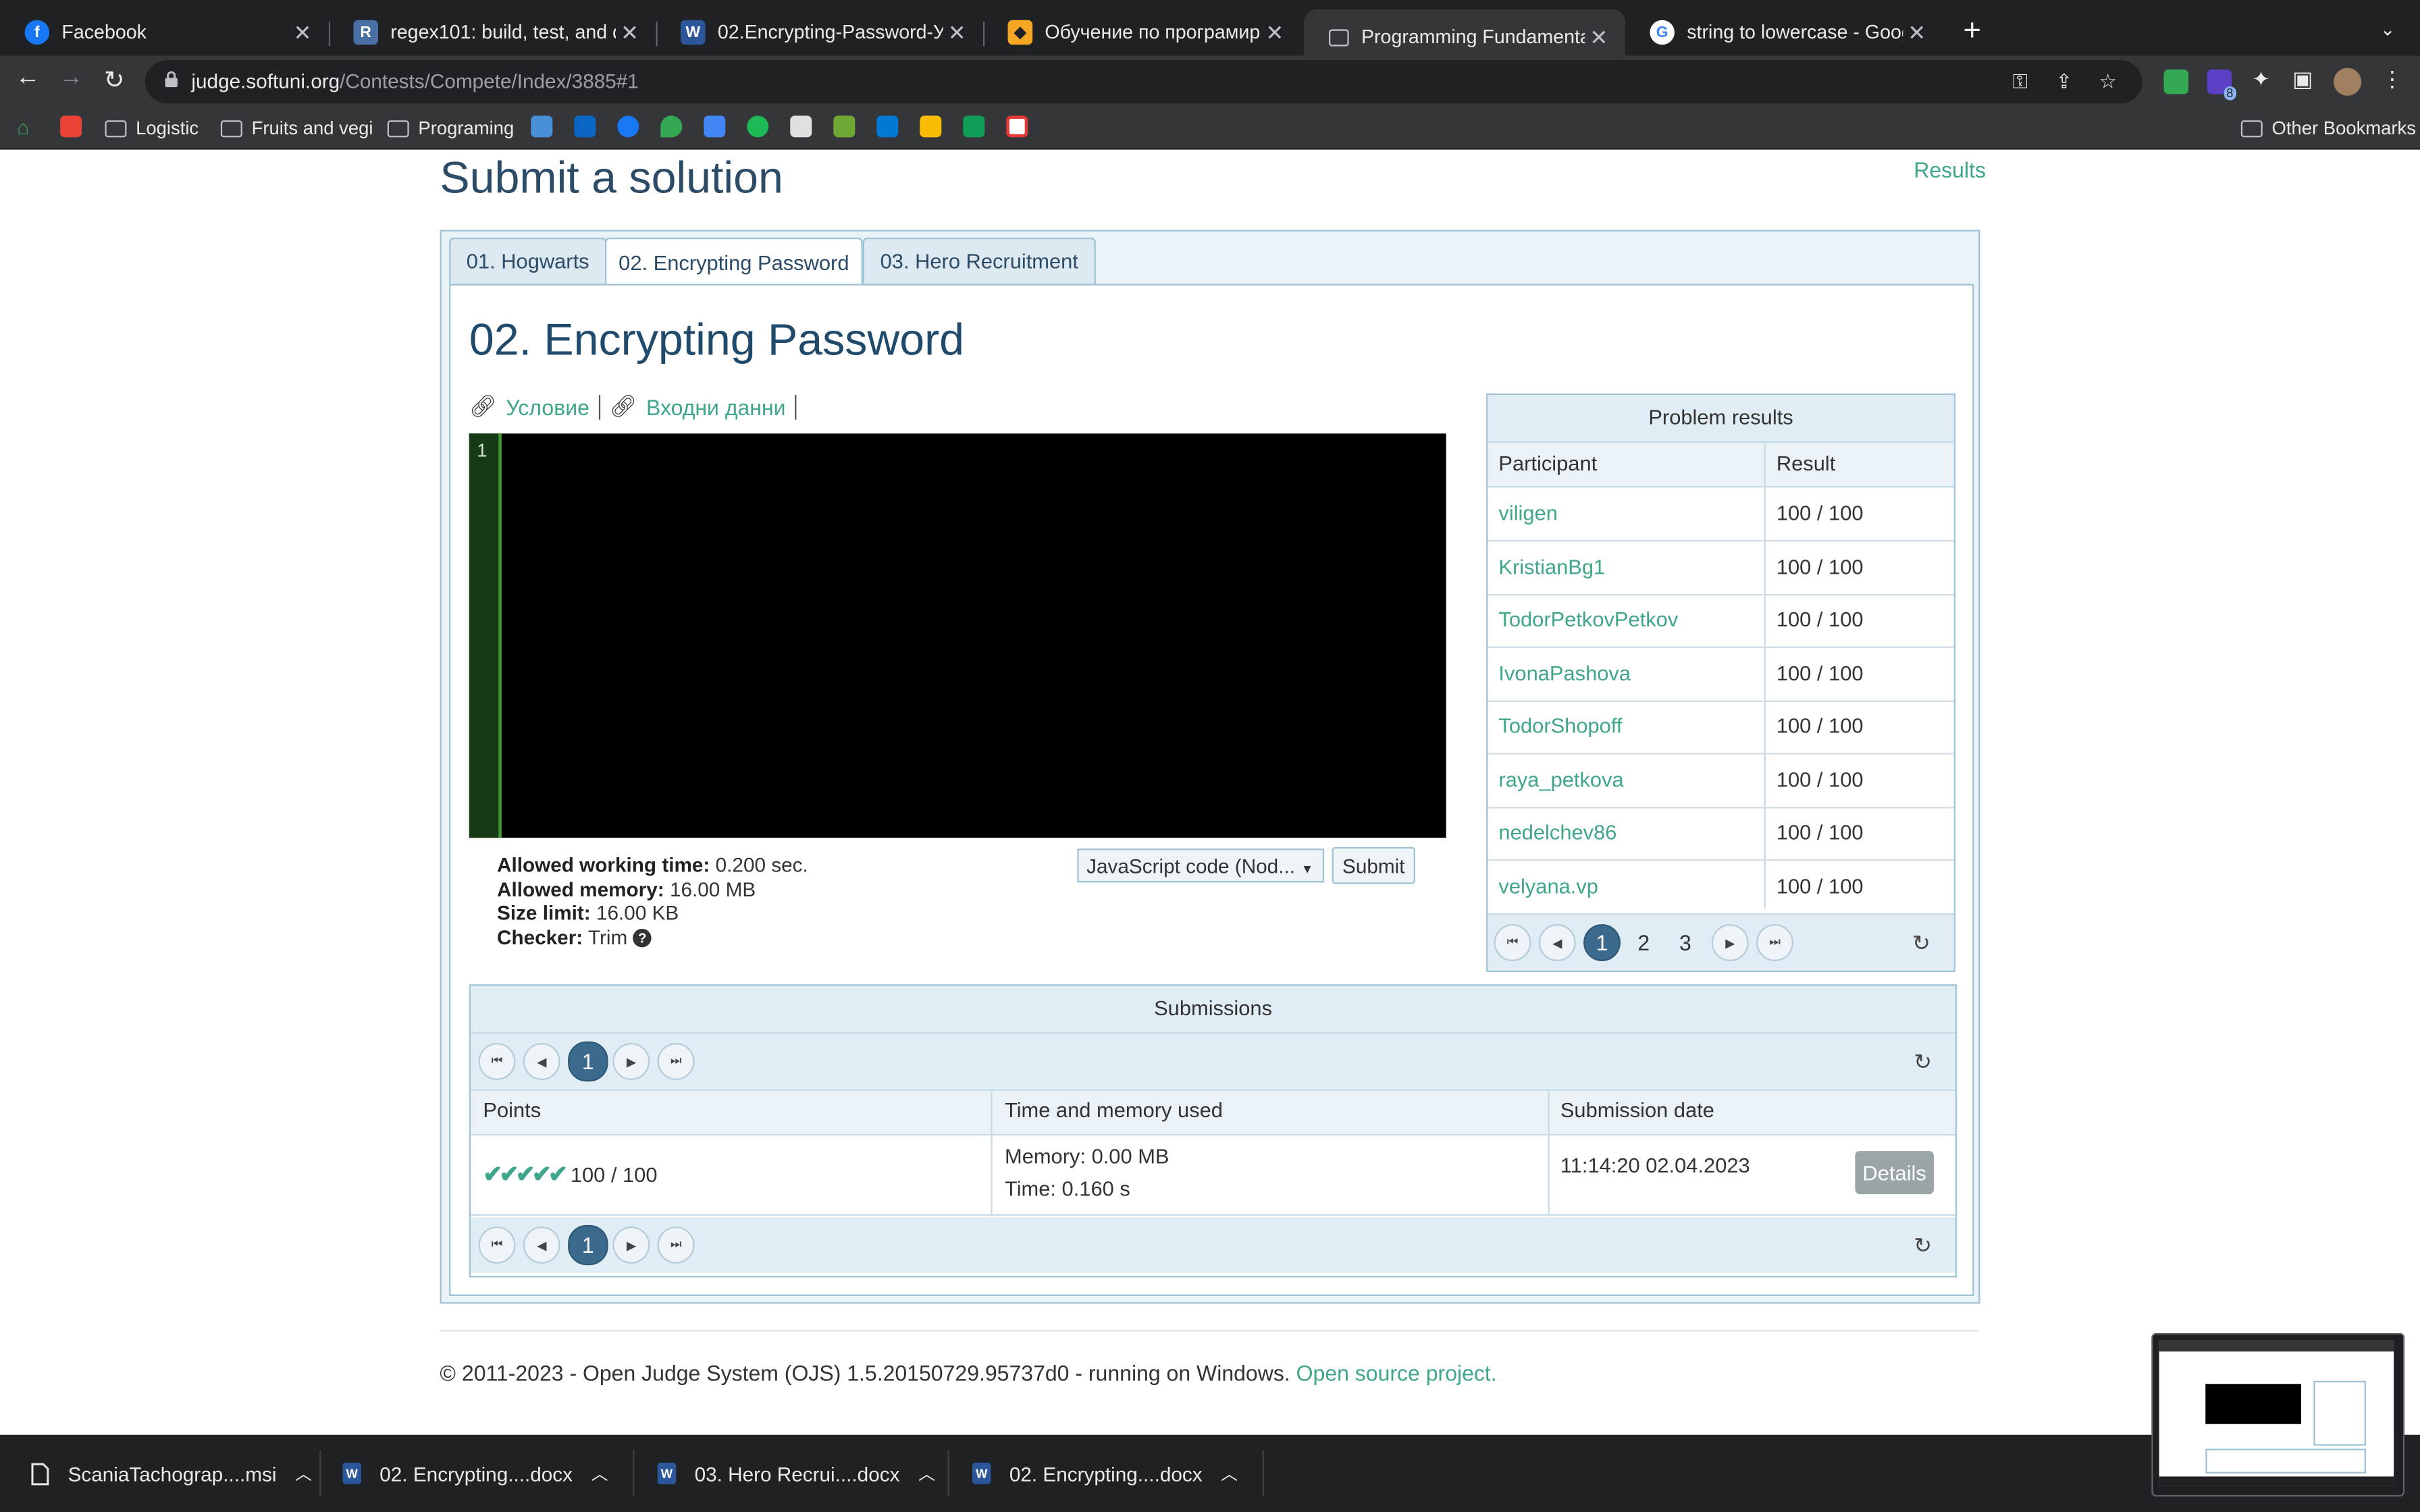 Image resolution: width=2420 pixels, height=1512 pixels. What do you see at coordinates (957, 635) in the screenshot?
I see `code-editor: 1` at bounding box center [957, 635].